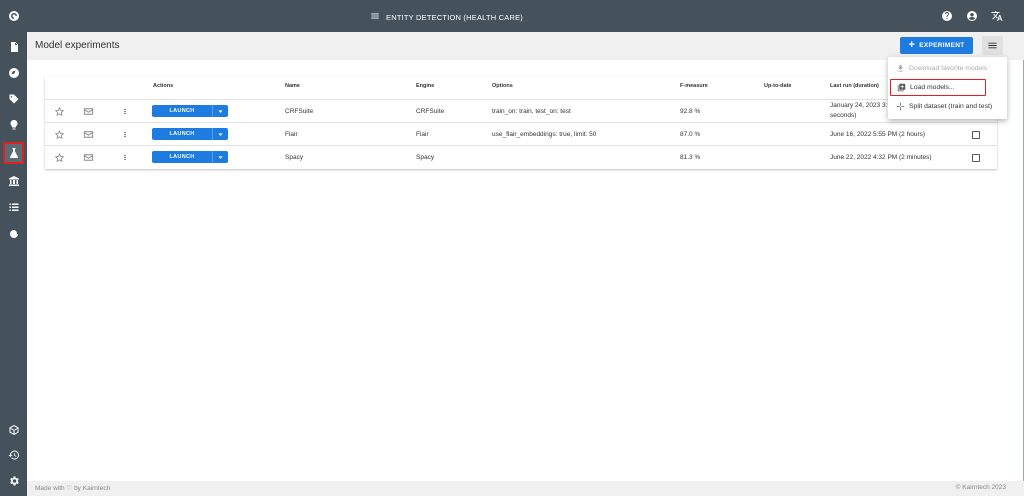  Describe the element at coordinates (878, 134) in the screenshot. I see `row-last-run: June 16, 2022 5:55 PM (2 hours)` at that location.